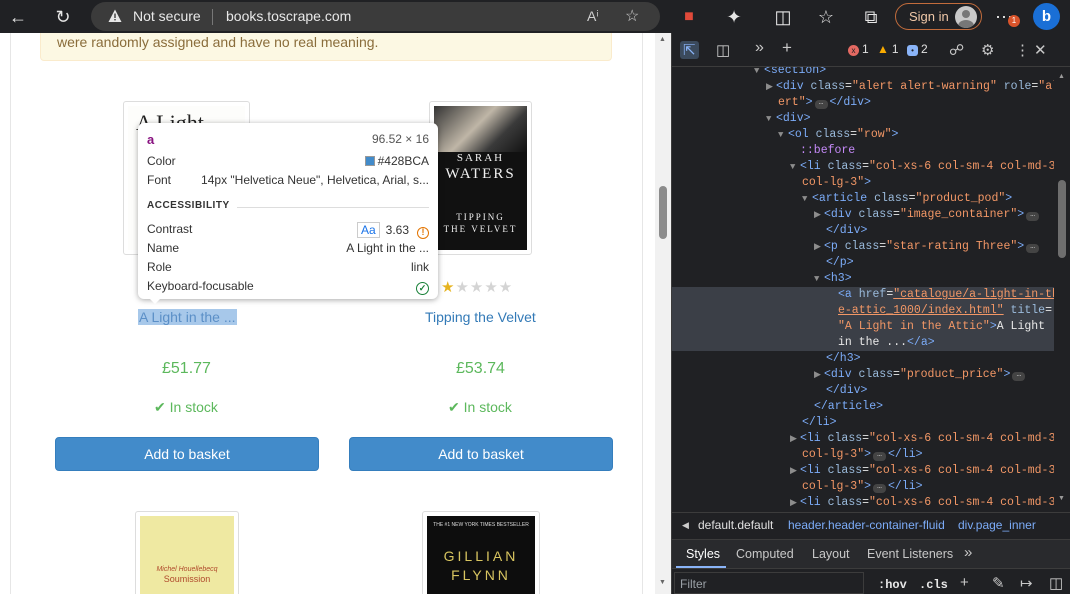 The width and height of the screenshot is (1070, 594). Describe the element at coordinates (863, 151) in the screenshot. I see `dom-node-before: ::before` at that location.